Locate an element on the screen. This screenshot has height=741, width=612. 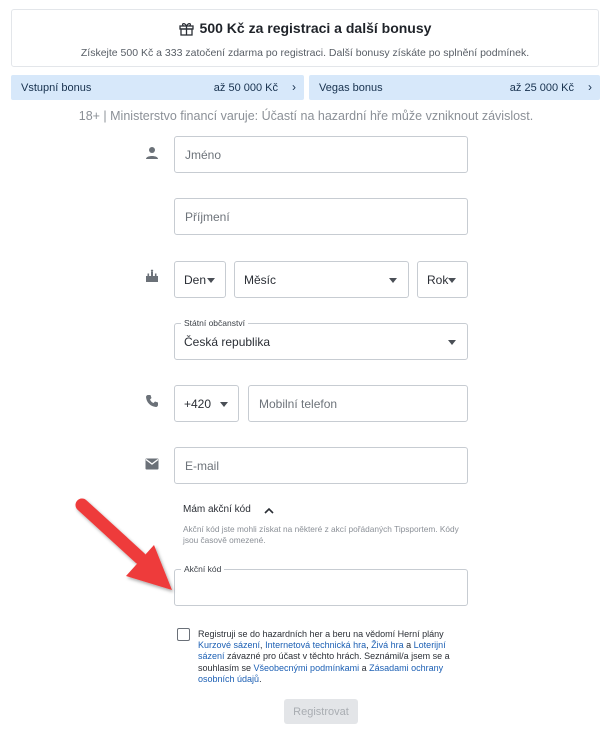
citizenship-select: Státní občanství Česká republika is located at coordinates (321, 339).